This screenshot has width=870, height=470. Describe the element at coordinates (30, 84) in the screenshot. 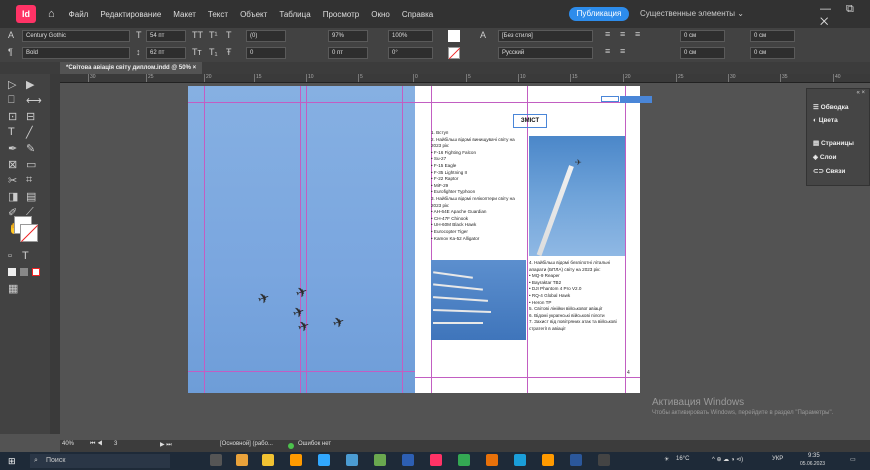

I see `direct-selection-tool-icon: ▶` at that location.